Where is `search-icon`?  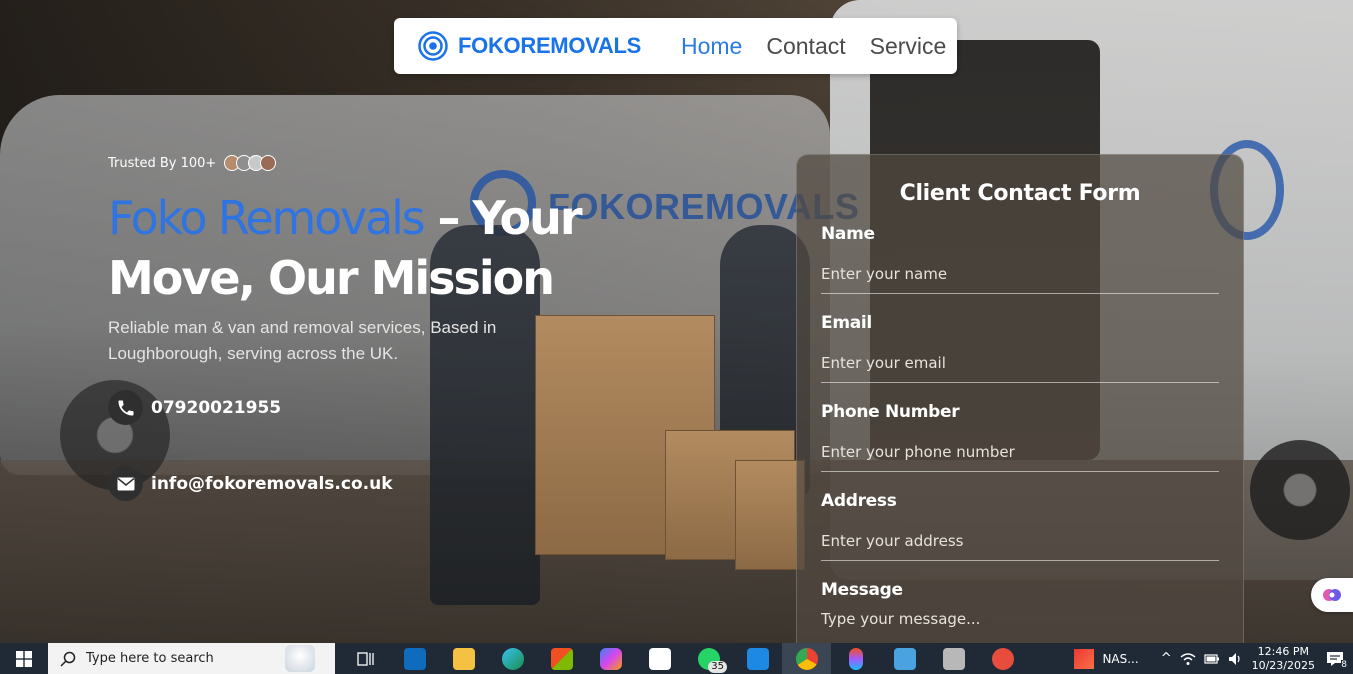
search-icon is located at coordinates (68, 659).